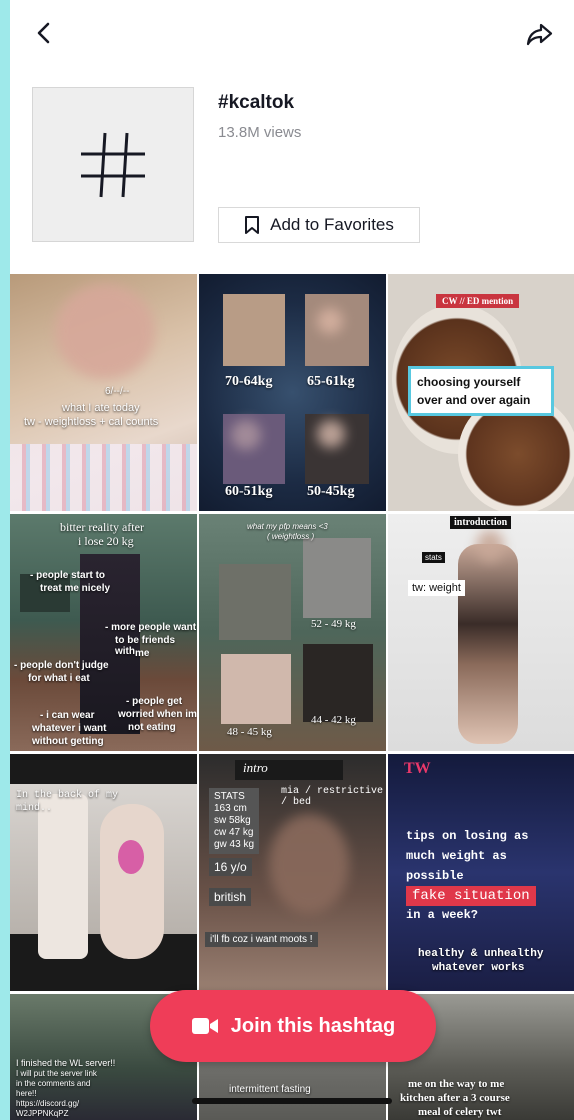  I want to click on video-caption: 16 y/o, so click(230, 867).